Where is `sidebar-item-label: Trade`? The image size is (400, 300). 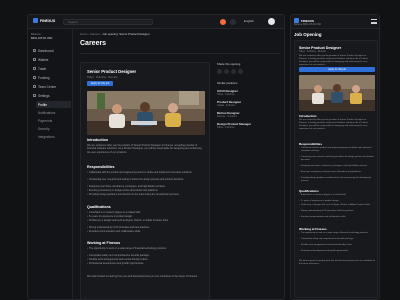
sidebar-item-label: Trade is located at coordinates (42, 68).